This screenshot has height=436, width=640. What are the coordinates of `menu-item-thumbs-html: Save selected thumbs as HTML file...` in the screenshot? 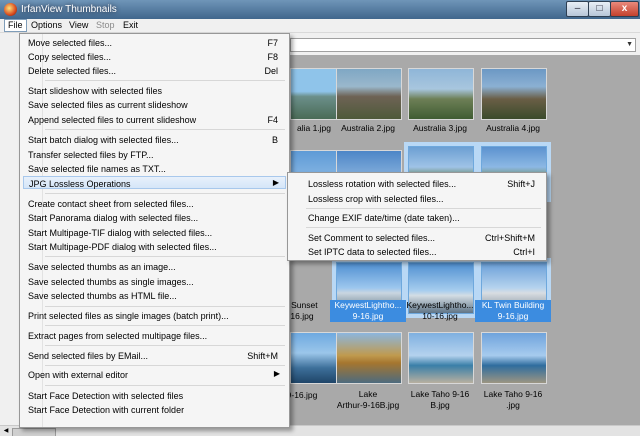 It's located at (154, 295).